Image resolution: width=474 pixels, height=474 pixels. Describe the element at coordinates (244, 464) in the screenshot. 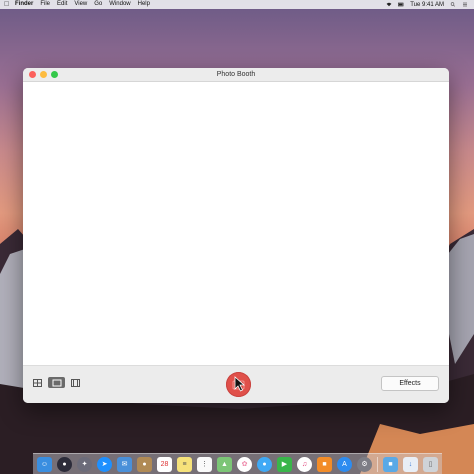

I see `photos-icon: ✿` at that location.